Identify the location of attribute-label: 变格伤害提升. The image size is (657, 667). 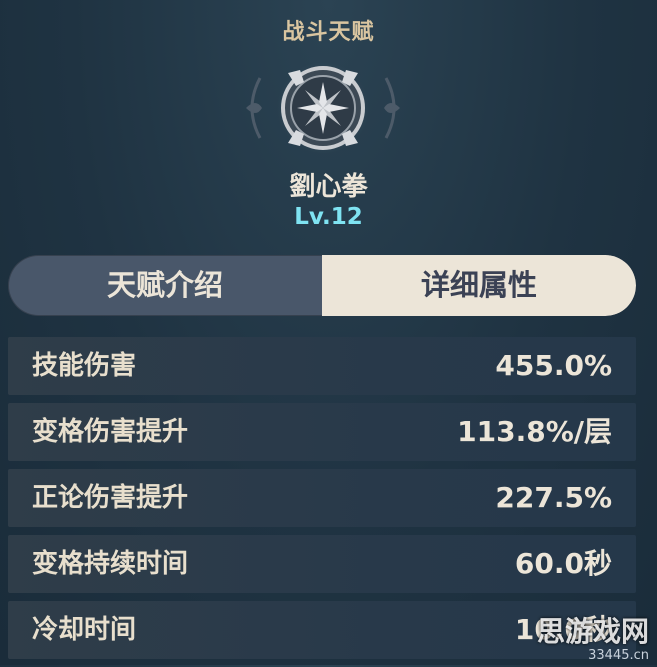
(110, 432).